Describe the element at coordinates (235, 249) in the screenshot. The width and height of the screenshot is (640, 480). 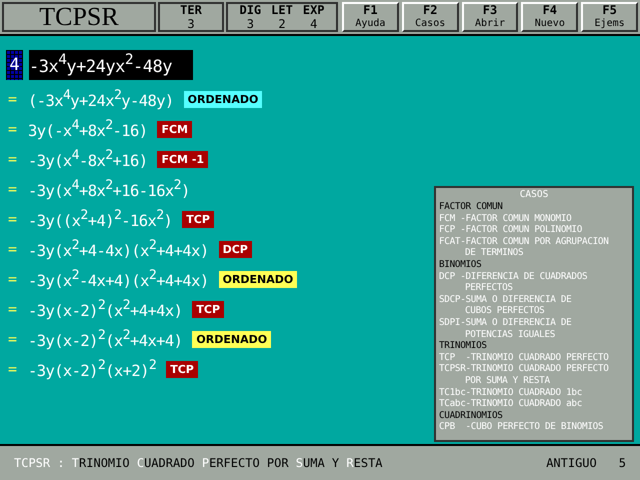
I see `case-tag: DCP` at that location.